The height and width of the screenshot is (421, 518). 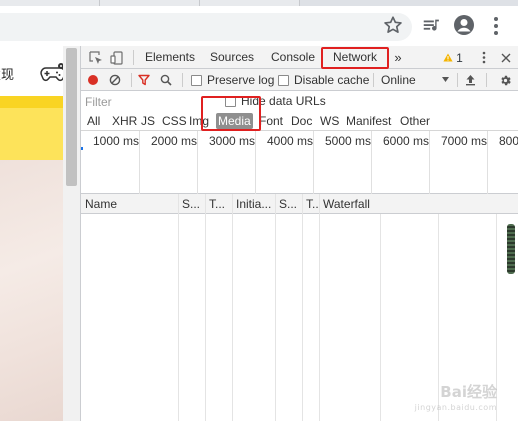 I want to click on type-xhr: XHR, so click(x=124, y=121).